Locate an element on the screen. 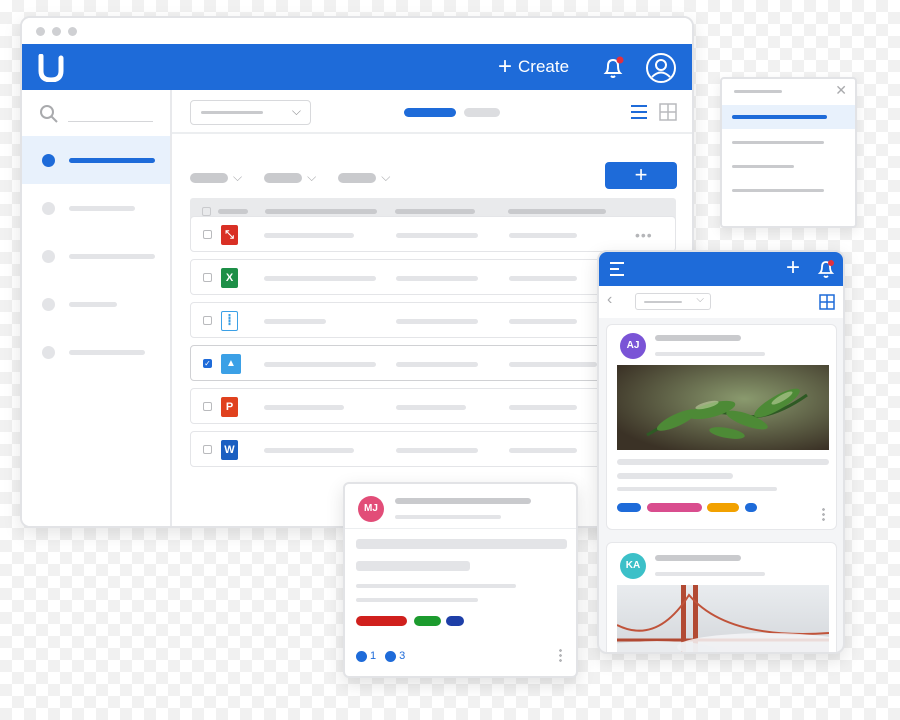  menu-icon is located at coordinates (617, 269).